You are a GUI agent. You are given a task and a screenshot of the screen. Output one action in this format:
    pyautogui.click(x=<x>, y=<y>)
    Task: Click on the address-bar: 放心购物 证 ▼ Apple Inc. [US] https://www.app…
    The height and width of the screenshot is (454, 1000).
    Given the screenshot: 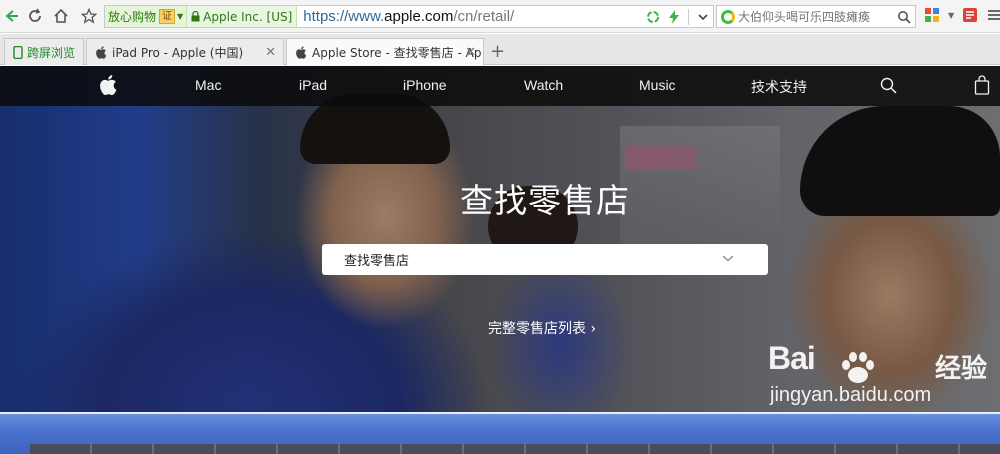 What is the action you would take?
    pyautogui.click(x=409, y=16)
    